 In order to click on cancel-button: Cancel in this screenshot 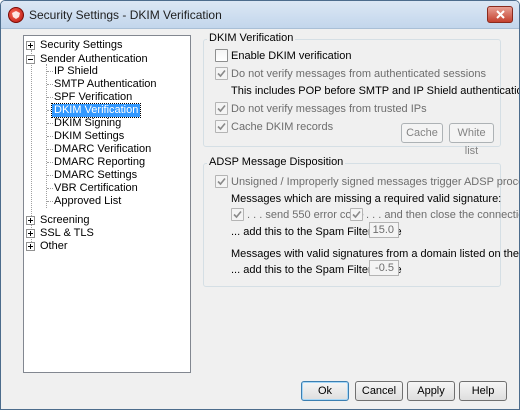, I will do `click(379, 391)`.